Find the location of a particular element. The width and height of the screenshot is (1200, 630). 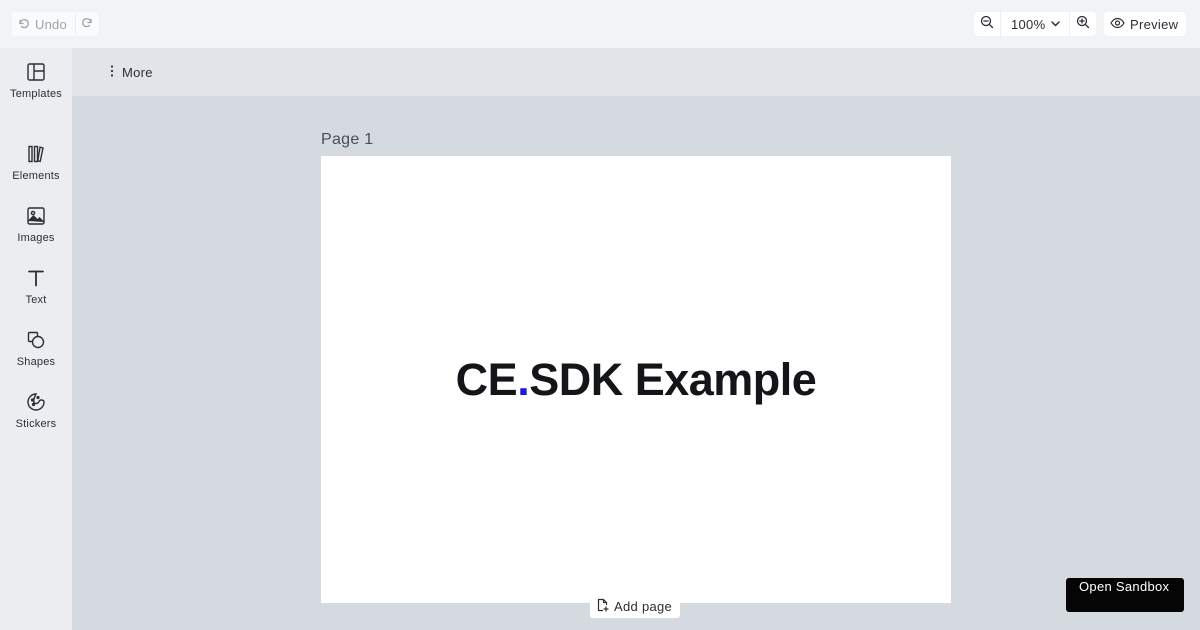

preview-button: Preview is located at coordinates (1145, 24).